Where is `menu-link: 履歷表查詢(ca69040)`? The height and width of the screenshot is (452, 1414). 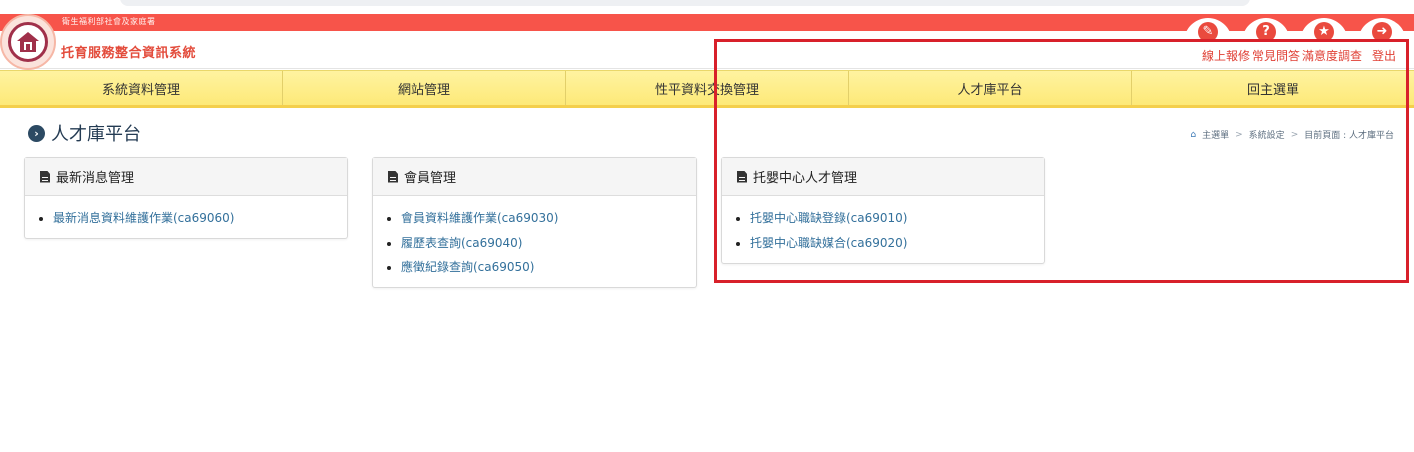 menu-link: 履歷表查詢(ca69040) is located at coordinates (541, 243).